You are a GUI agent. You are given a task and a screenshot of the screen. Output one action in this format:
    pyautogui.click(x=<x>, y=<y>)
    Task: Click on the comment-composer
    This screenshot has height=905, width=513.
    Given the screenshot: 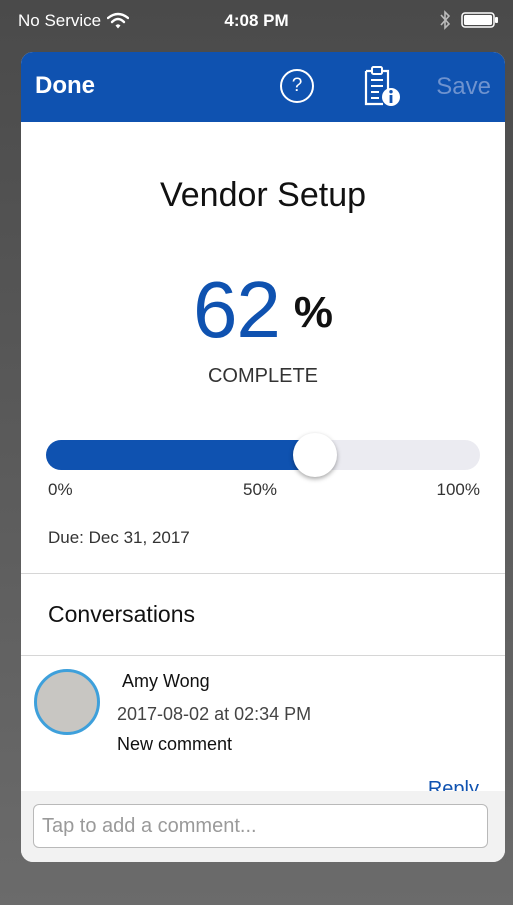 What is the action you would take?
    pyautogui.click(x=263, y=826)
    